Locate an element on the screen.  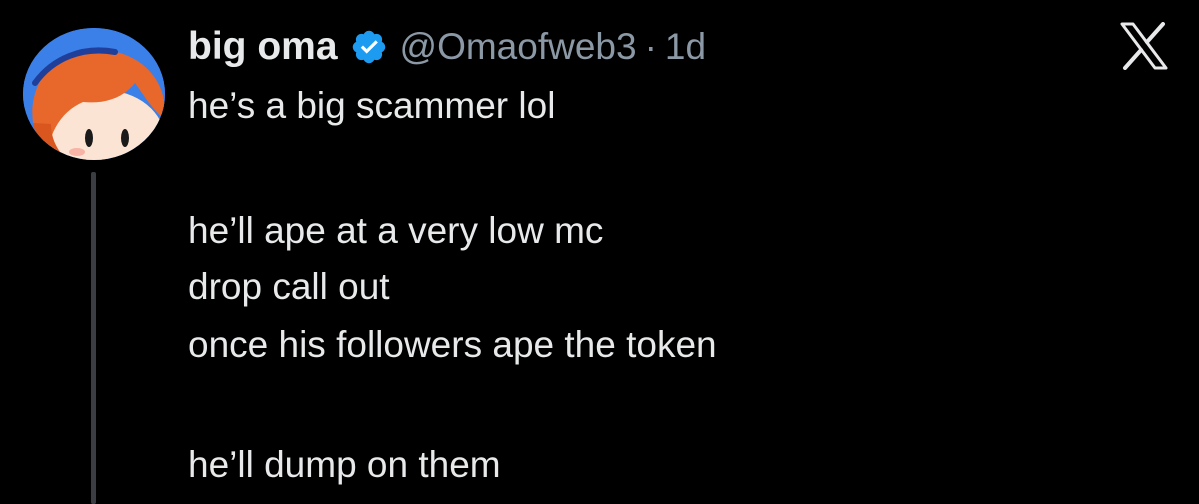
tweet-line: once his followers ape the token is located at coordinates (452, 344).